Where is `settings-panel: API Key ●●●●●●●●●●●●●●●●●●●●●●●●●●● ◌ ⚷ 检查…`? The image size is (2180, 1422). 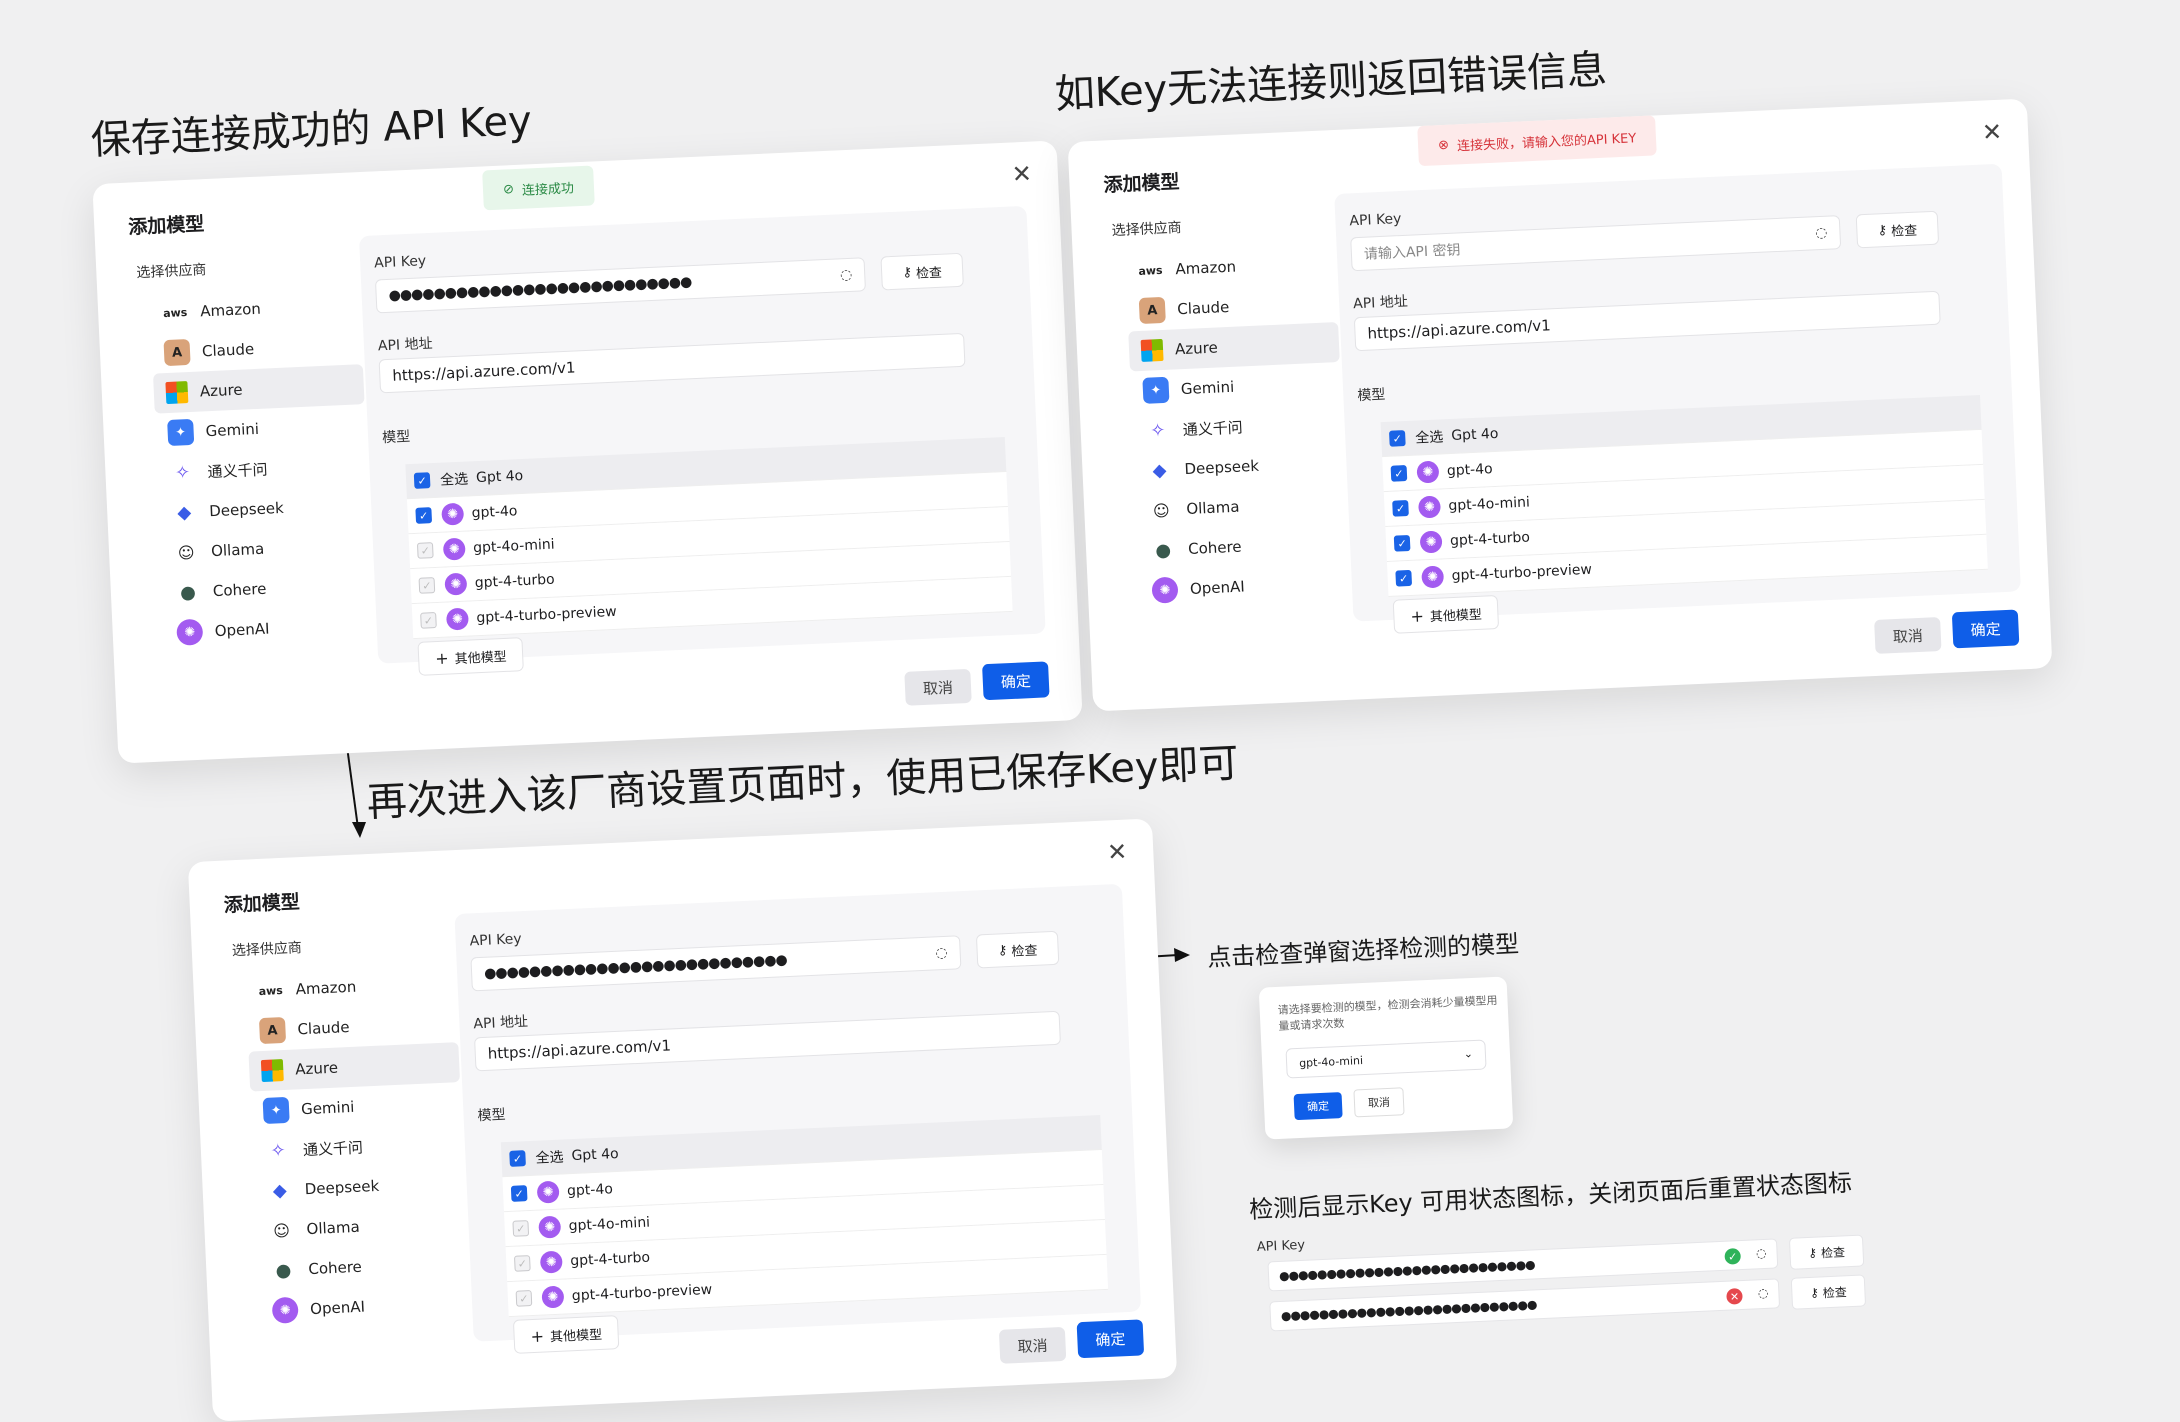
settings-panel: API Key ●●●●●●●●●●●●●●●●●●●●●●●●●●● ◌ ⚷ 检查… is located at coordinates (702, 440).